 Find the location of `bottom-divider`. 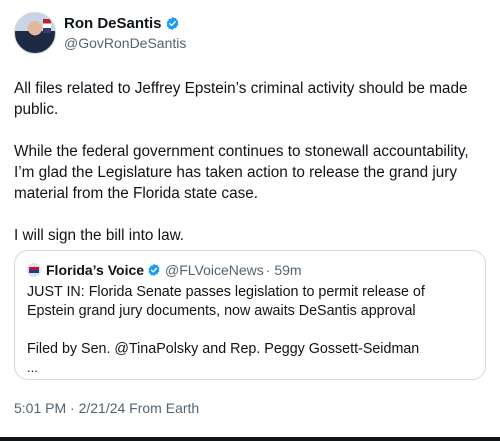

bottom-divider is located at coordinates (250, 439).